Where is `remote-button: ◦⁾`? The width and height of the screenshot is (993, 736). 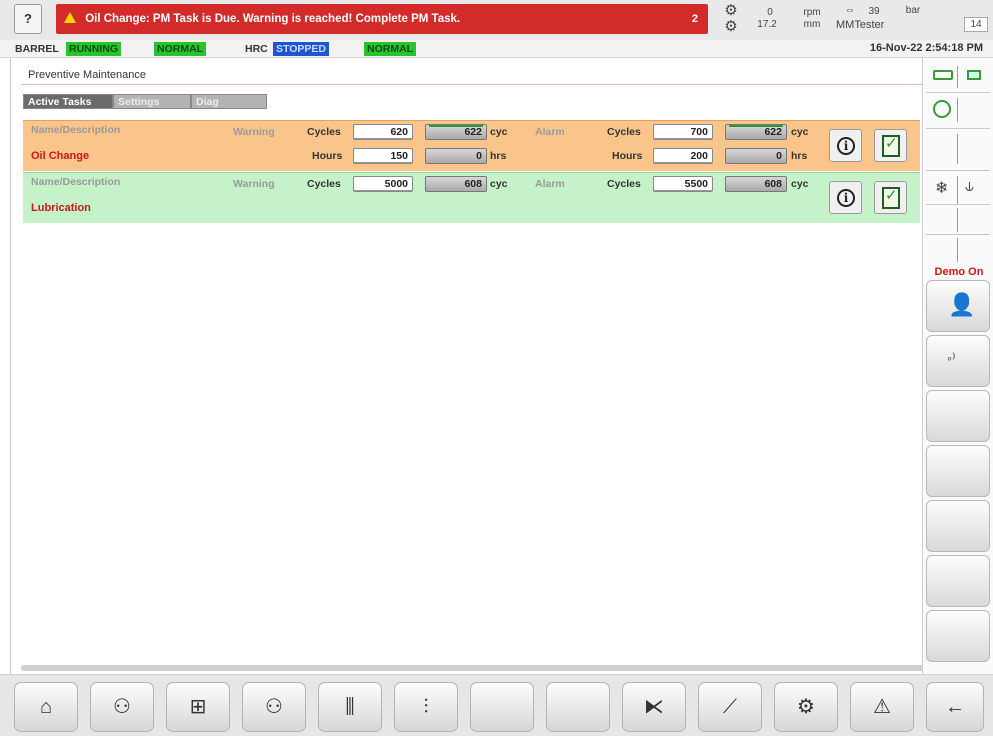 remote-button: ◦⁾ is located at coordinates (958, 361).